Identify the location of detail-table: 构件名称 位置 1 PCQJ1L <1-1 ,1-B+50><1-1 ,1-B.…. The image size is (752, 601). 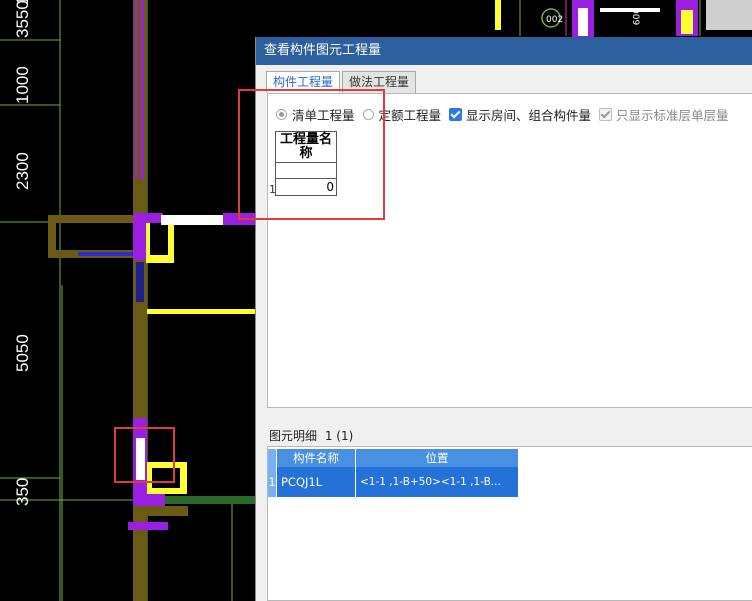
(393, 473).